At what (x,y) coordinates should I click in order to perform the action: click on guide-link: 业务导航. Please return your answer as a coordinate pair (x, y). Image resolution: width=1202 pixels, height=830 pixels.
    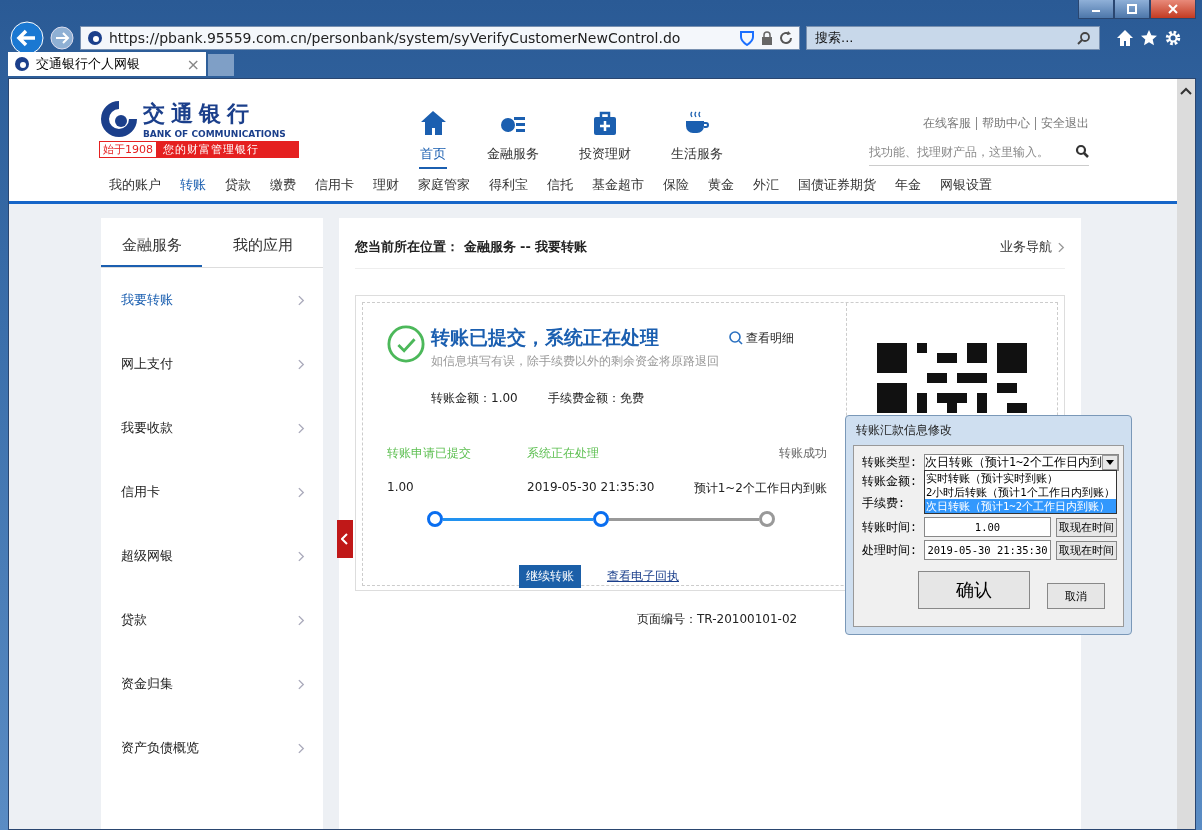
    Looking at the image, I should click on (1026, 247).